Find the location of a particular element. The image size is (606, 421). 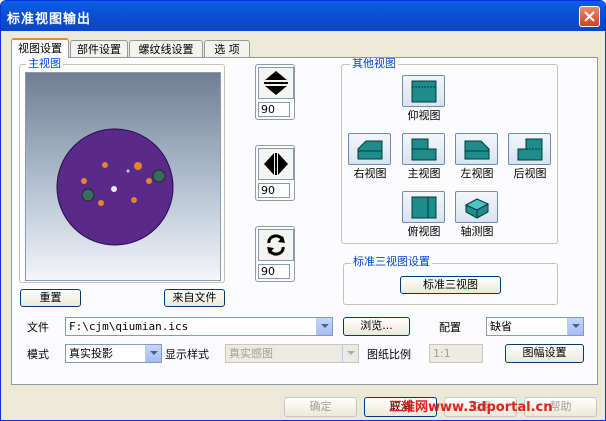

tab-label: 部件设置 is located at coordinates (99, 49).